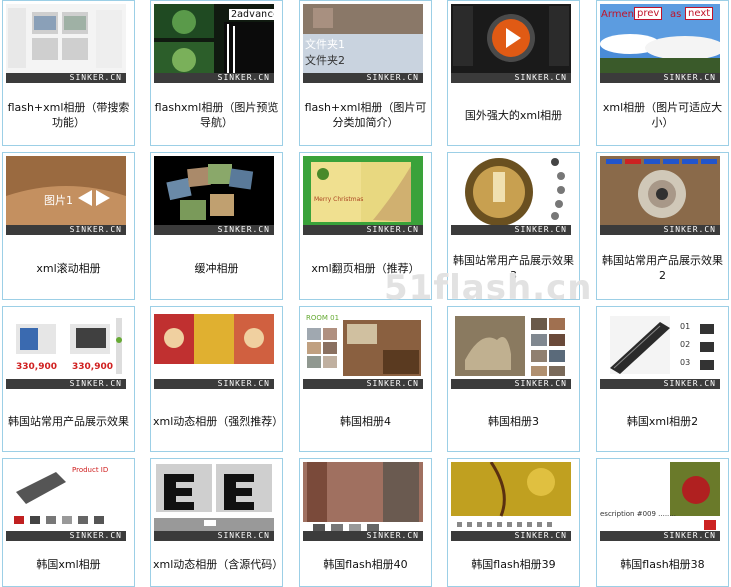 This screenshot has width=731, height=587. What do you see at coordinates (339, 199) in the screenshot?
I see `thumbnail-overlay-text: Merry Christmas` at bounding box center [339, 199].